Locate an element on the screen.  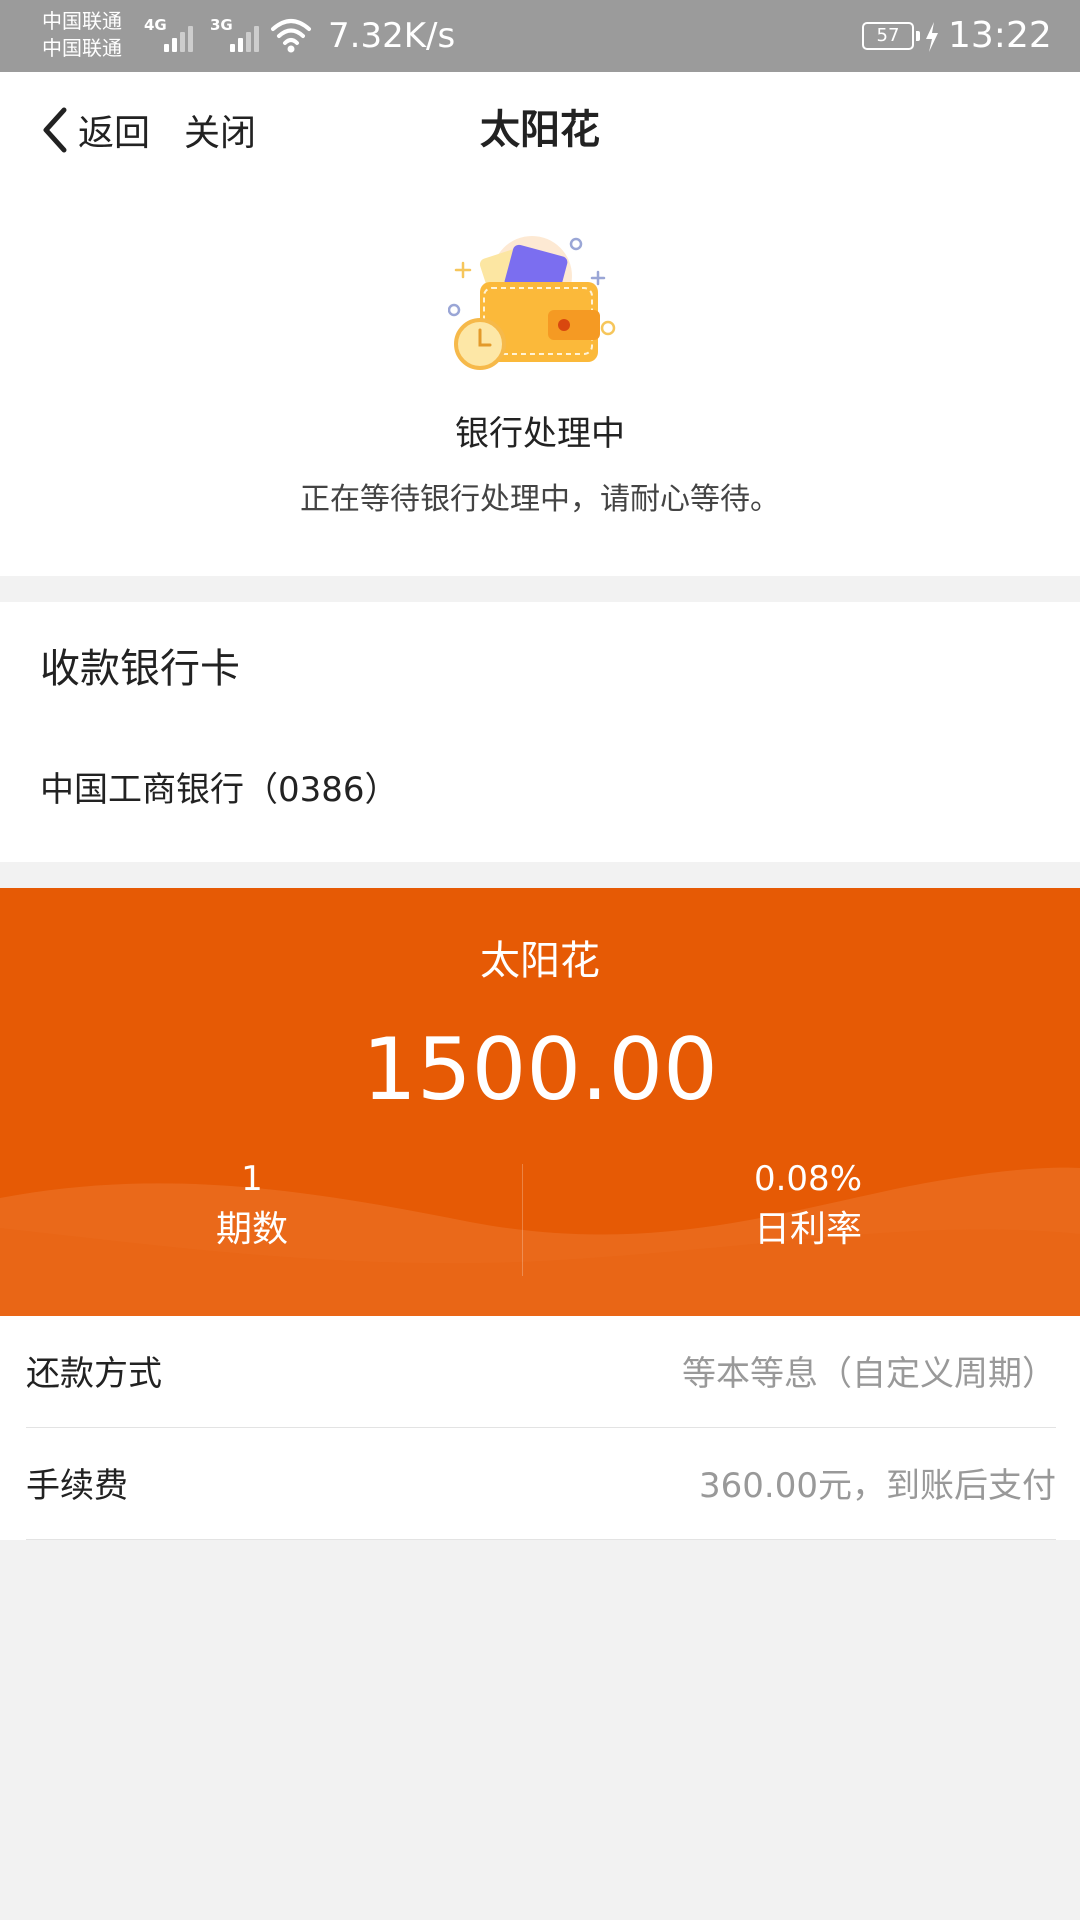
chevron-left-icon is located at coordinates (55, 130).